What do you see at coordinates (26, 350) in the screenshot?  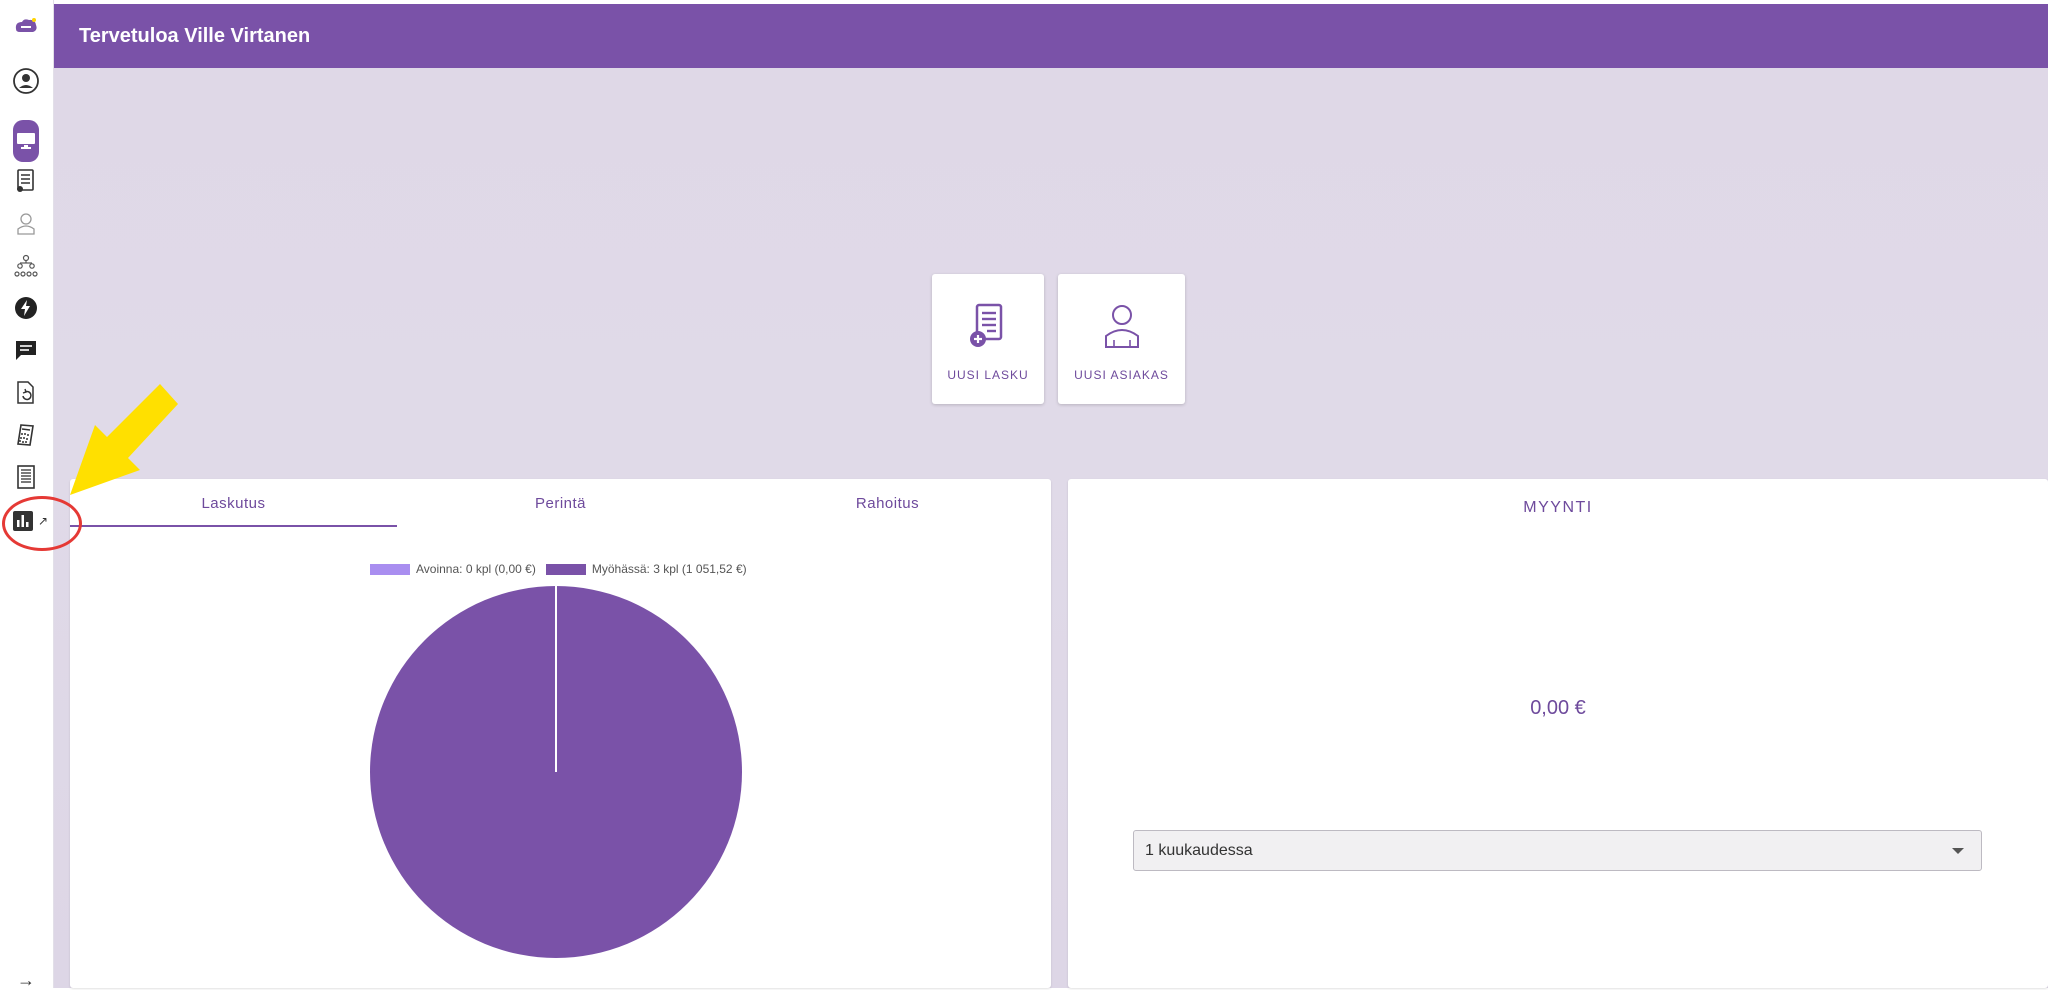 I see `chat-icon` at bounding box center [26, 350].